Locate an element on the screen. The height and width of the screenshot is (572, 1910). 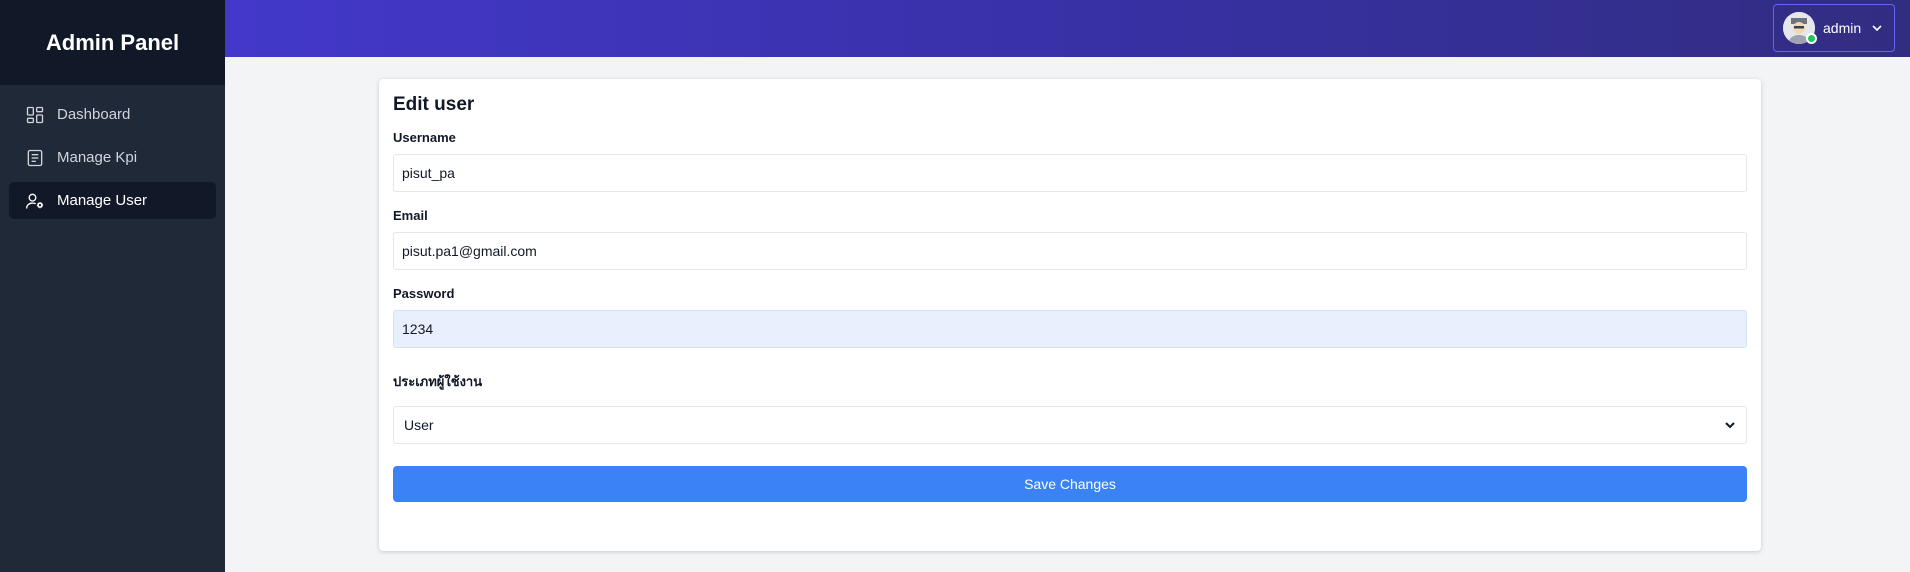
top-bar: admin is located at coordinates (1067, 28).